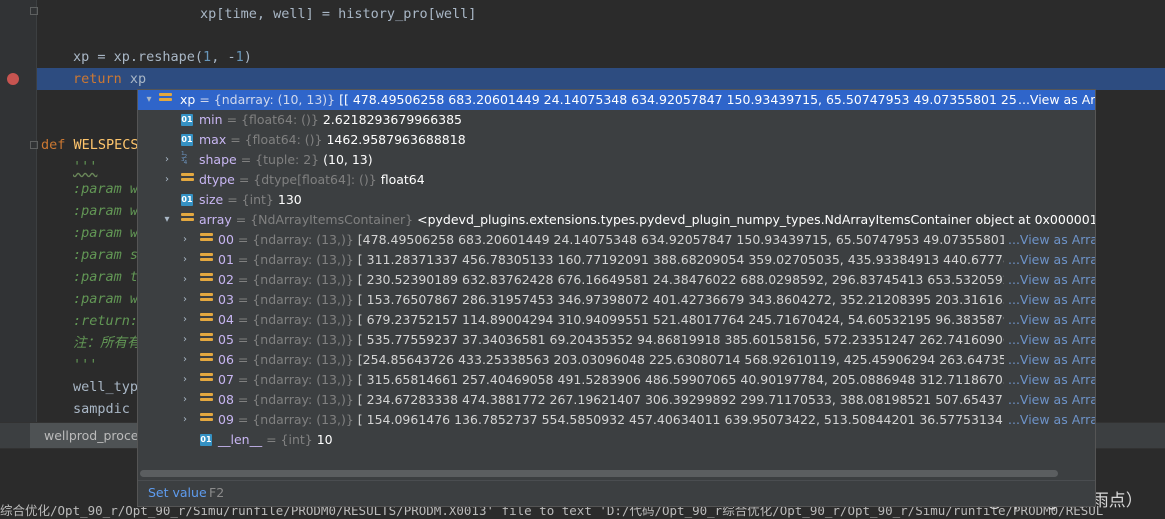 The width and height of the screenshot is (1165, 519). I want to click on code-line-return: return xp, so click(109, 79).